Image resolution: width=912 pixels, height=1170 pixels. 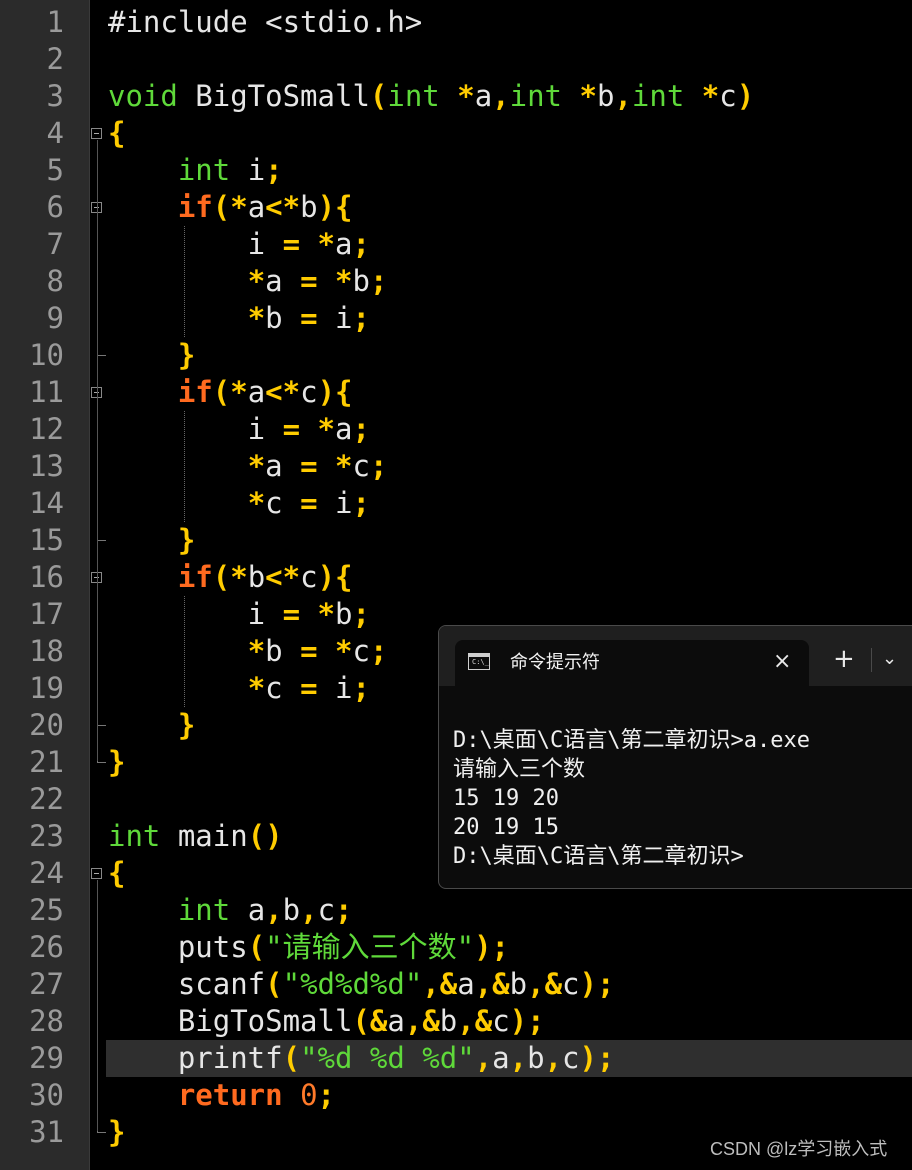 What do you see at coordinates (46, 947) in the screenshot?
I see `line-number: 26` at bounding box center [46, 947].